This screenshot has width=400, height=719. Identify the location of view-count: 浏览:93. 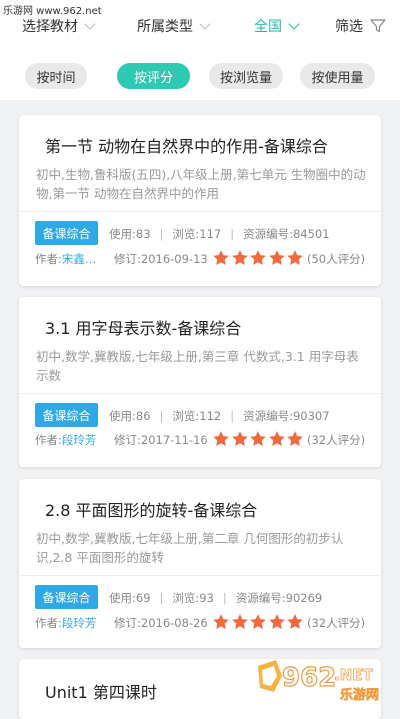
(193, 598).